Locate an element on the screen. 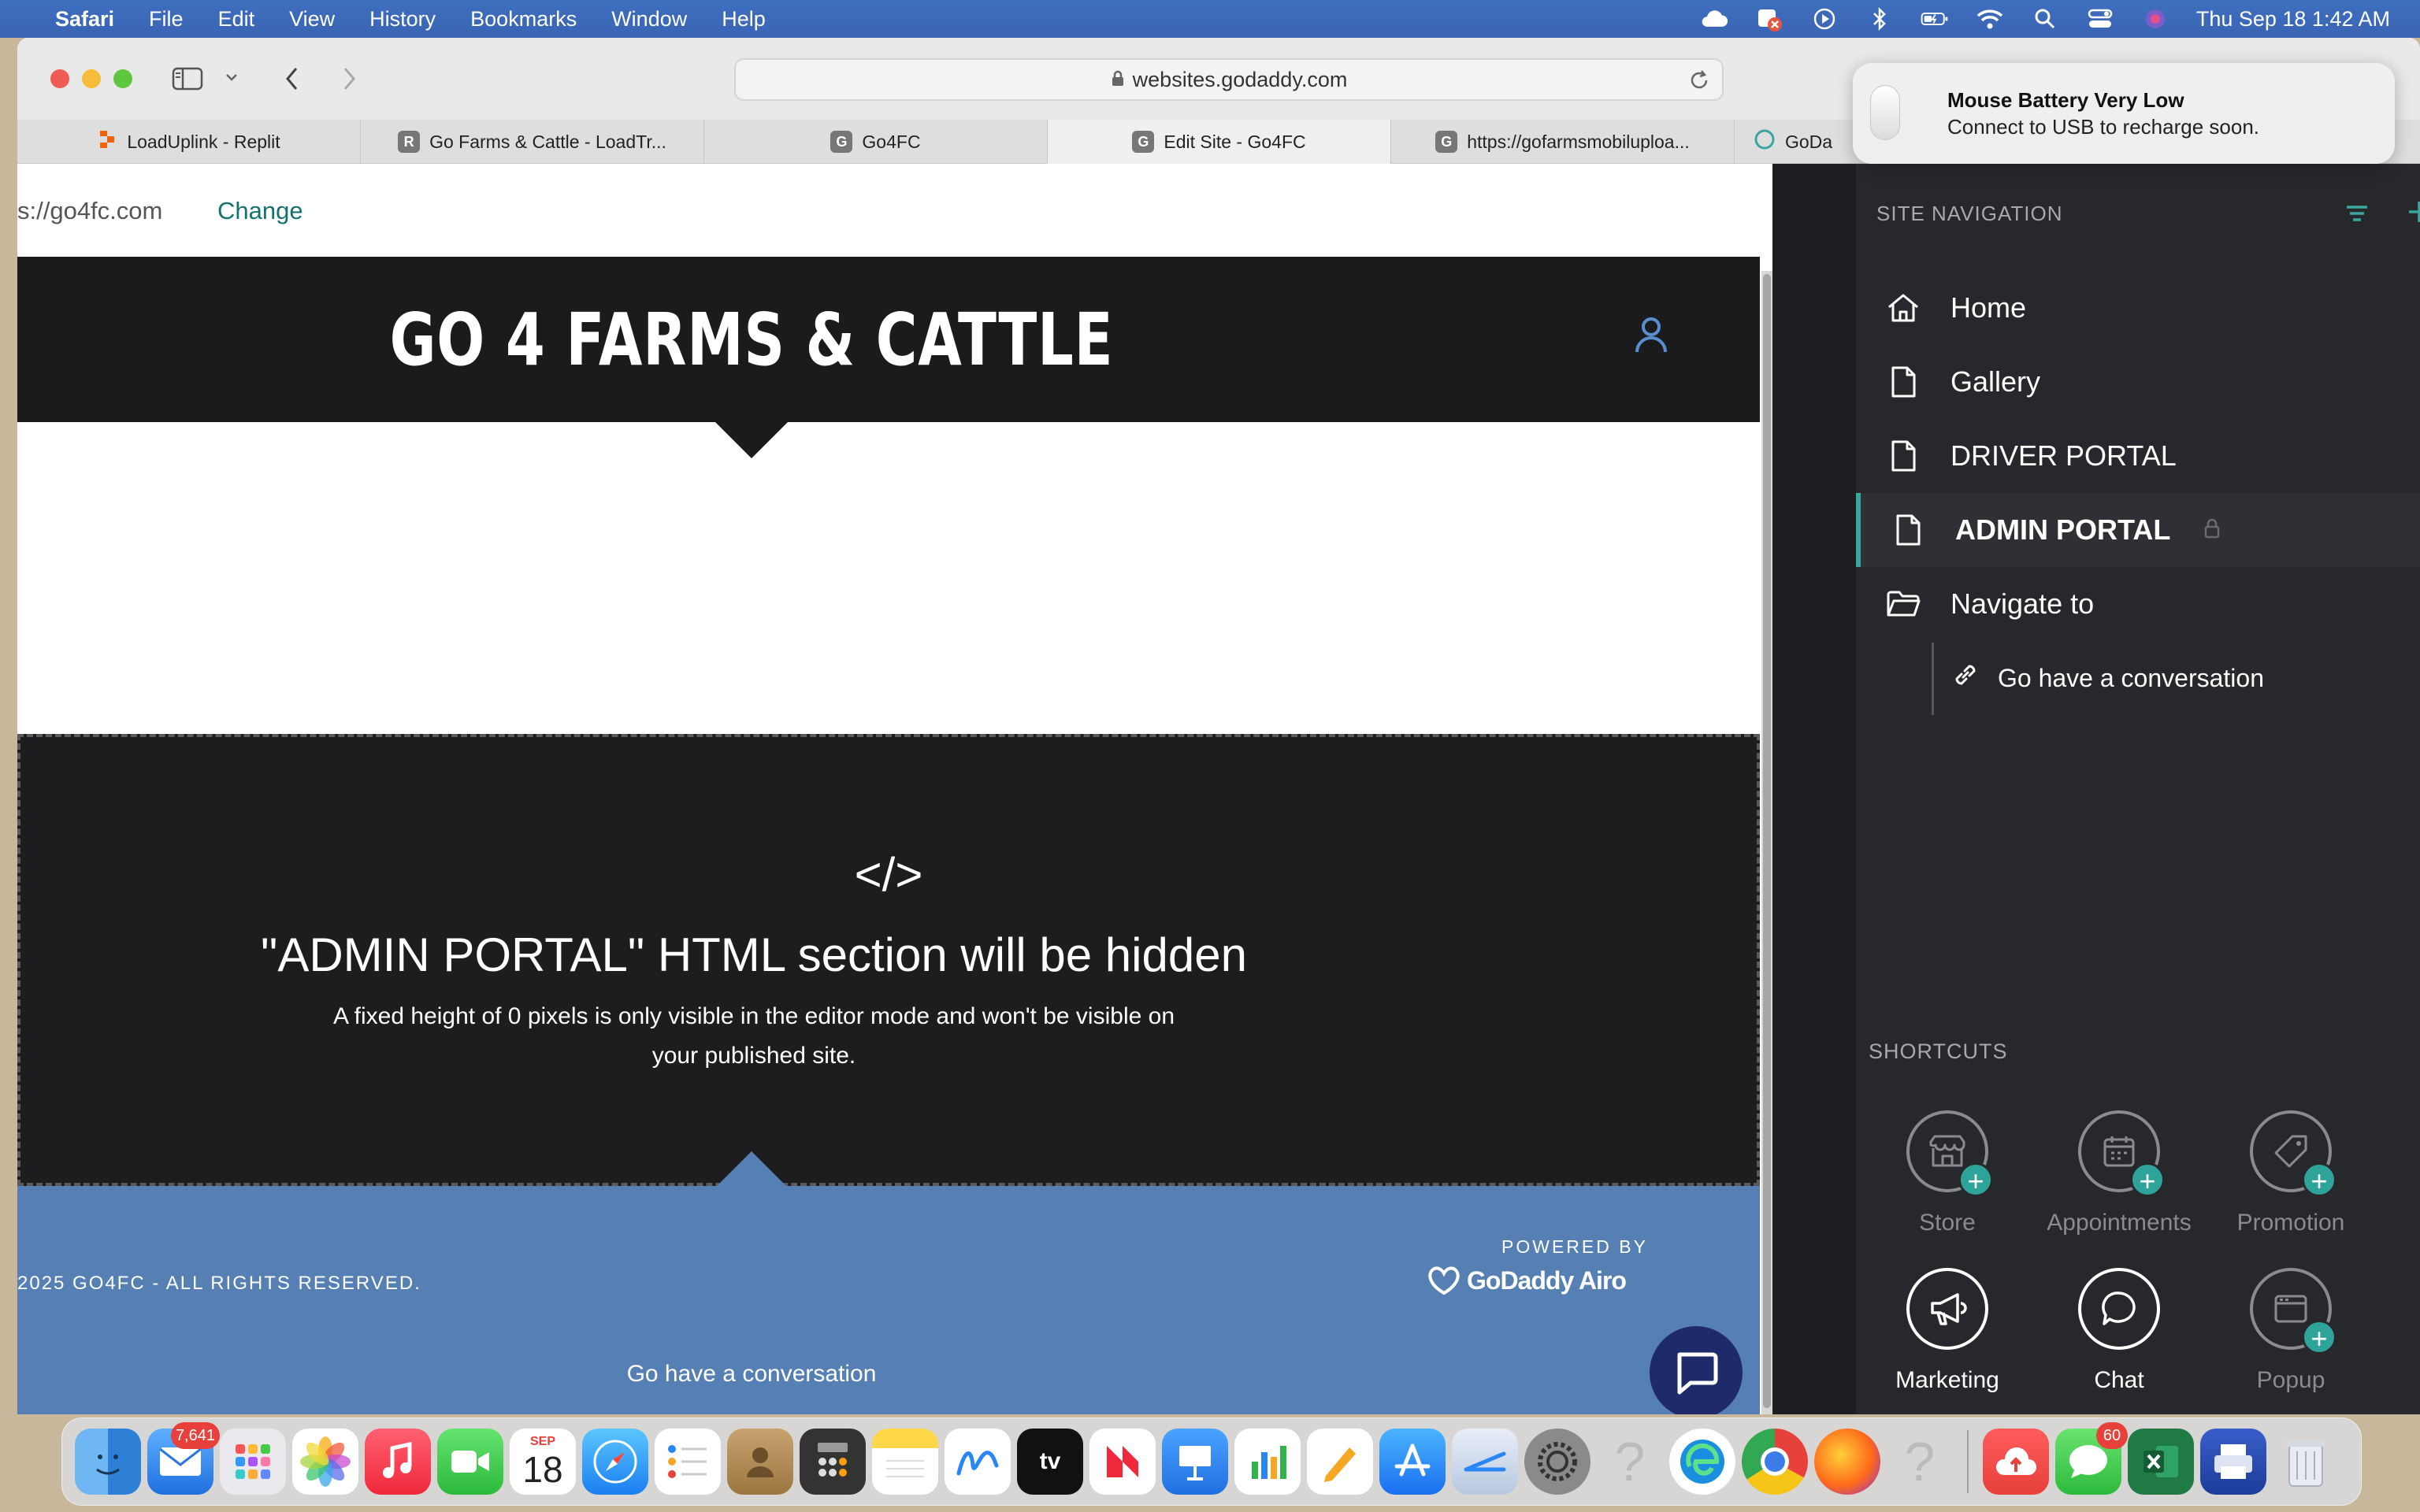 Image resolution: width=2420 pixels, height=1512 pixels. sidebar-toggle-icon is located at coordinates (187, 80).